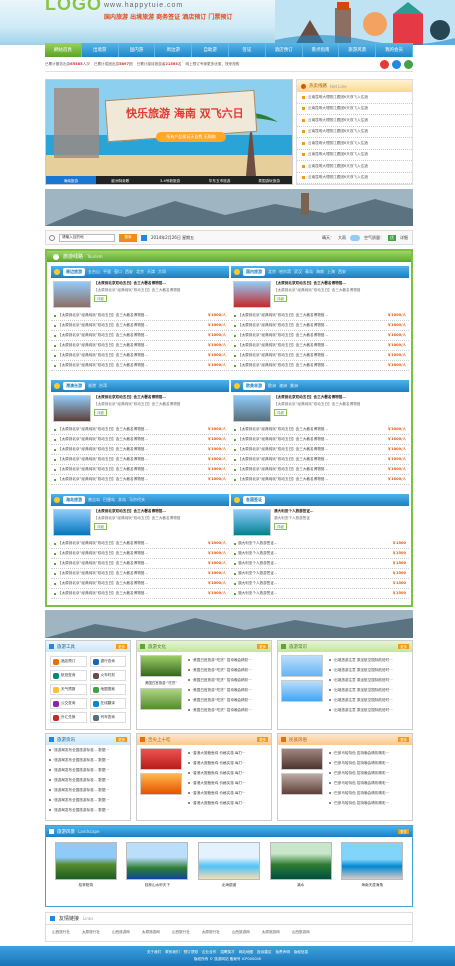 Image resolution: width=455 pixels, height=966 pixels. What do you see at coordinates (161, 759) in the screenshot?
I see `food-image` at bounding box center [161, 759].